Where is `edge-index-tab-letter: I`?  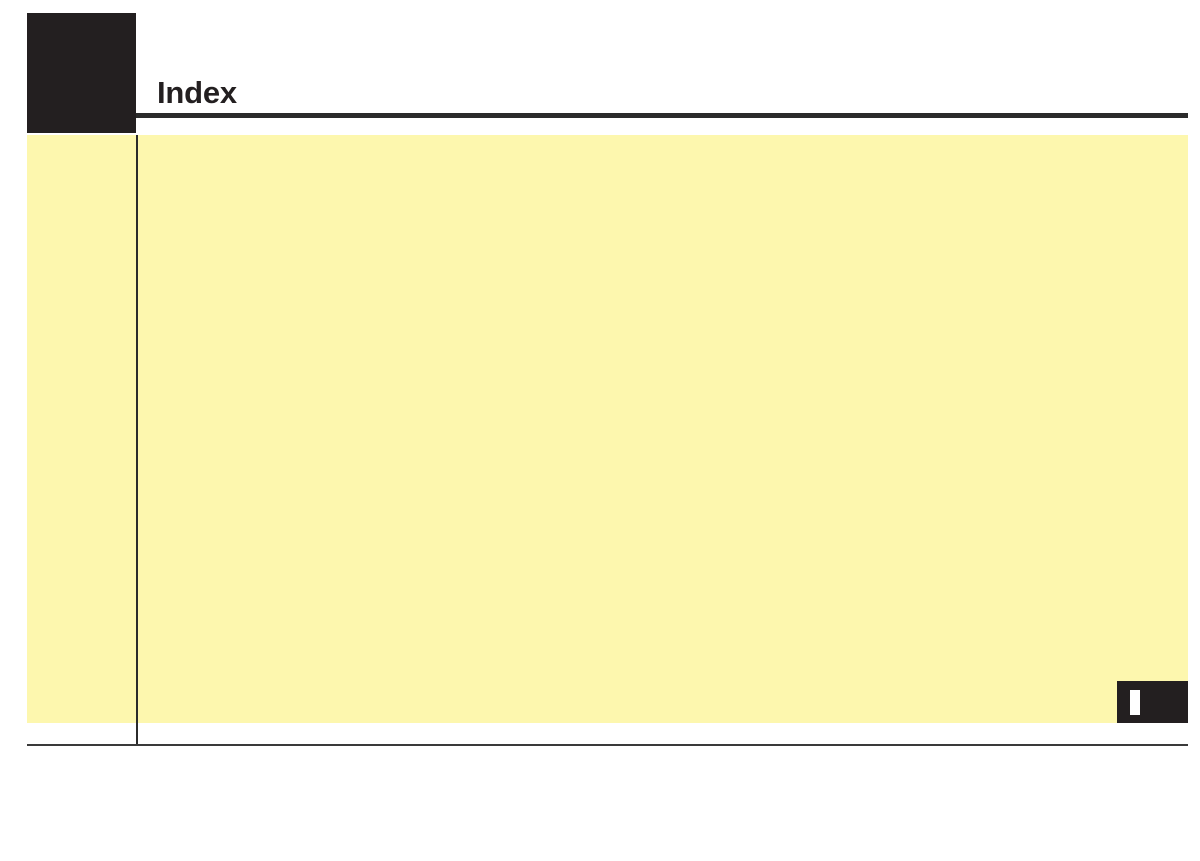 edge-index-tab-letter: I is located at coordinates (1135, 702).